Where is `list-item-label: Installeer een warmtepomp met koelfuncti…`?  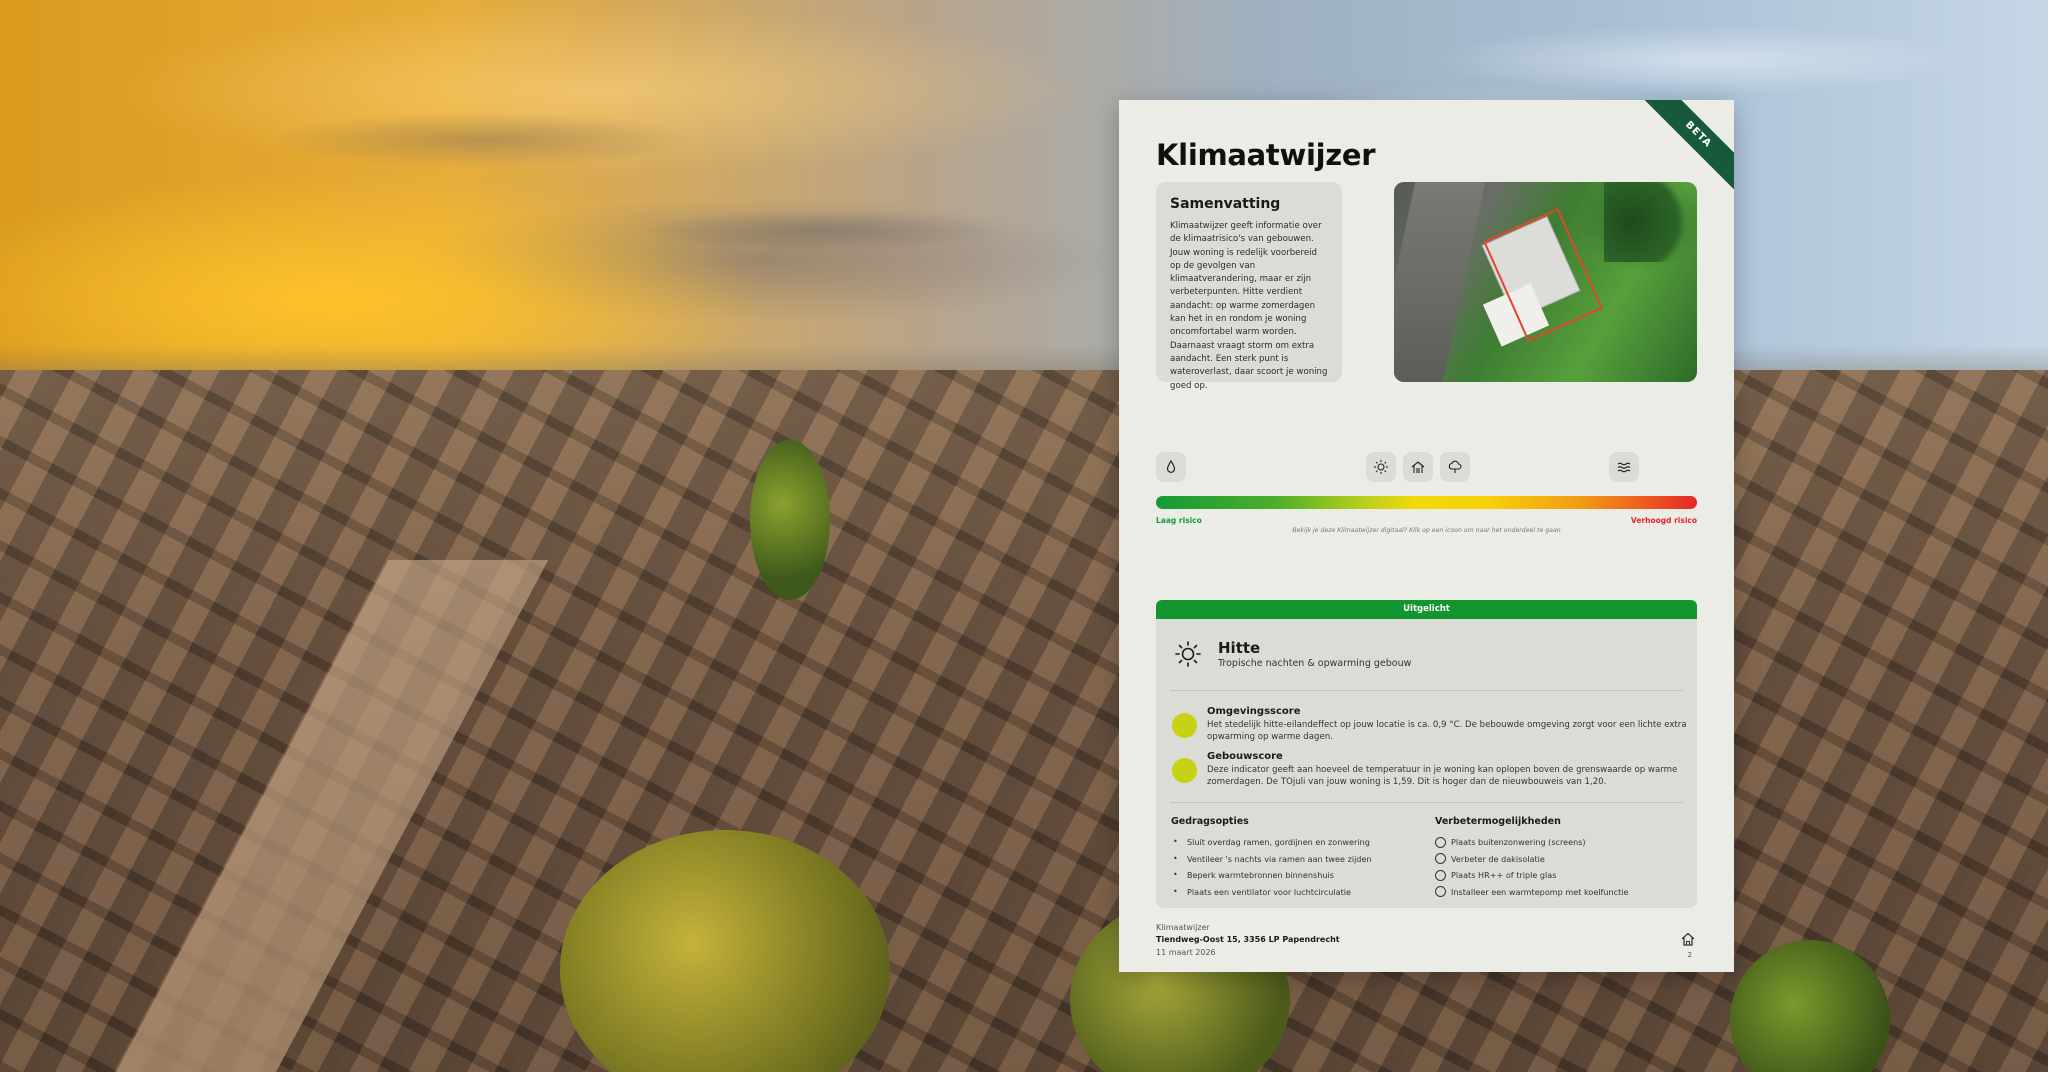 list-item-label: Installeer een warmtepomp met koelfuncti… is located at coordinates (1540, 891).